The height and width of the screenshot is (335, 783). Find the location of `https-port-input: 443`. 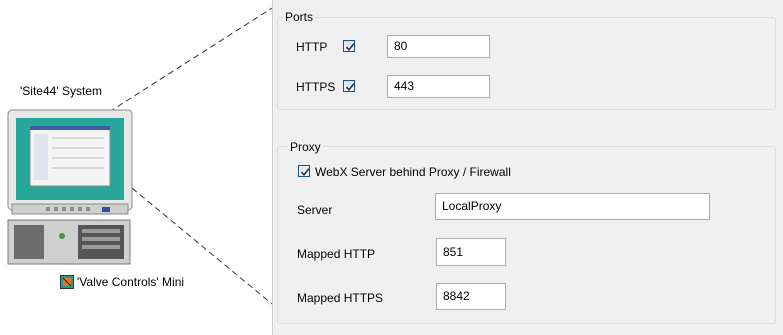

https-port-input: 443 is located at coordinates (438, 86).